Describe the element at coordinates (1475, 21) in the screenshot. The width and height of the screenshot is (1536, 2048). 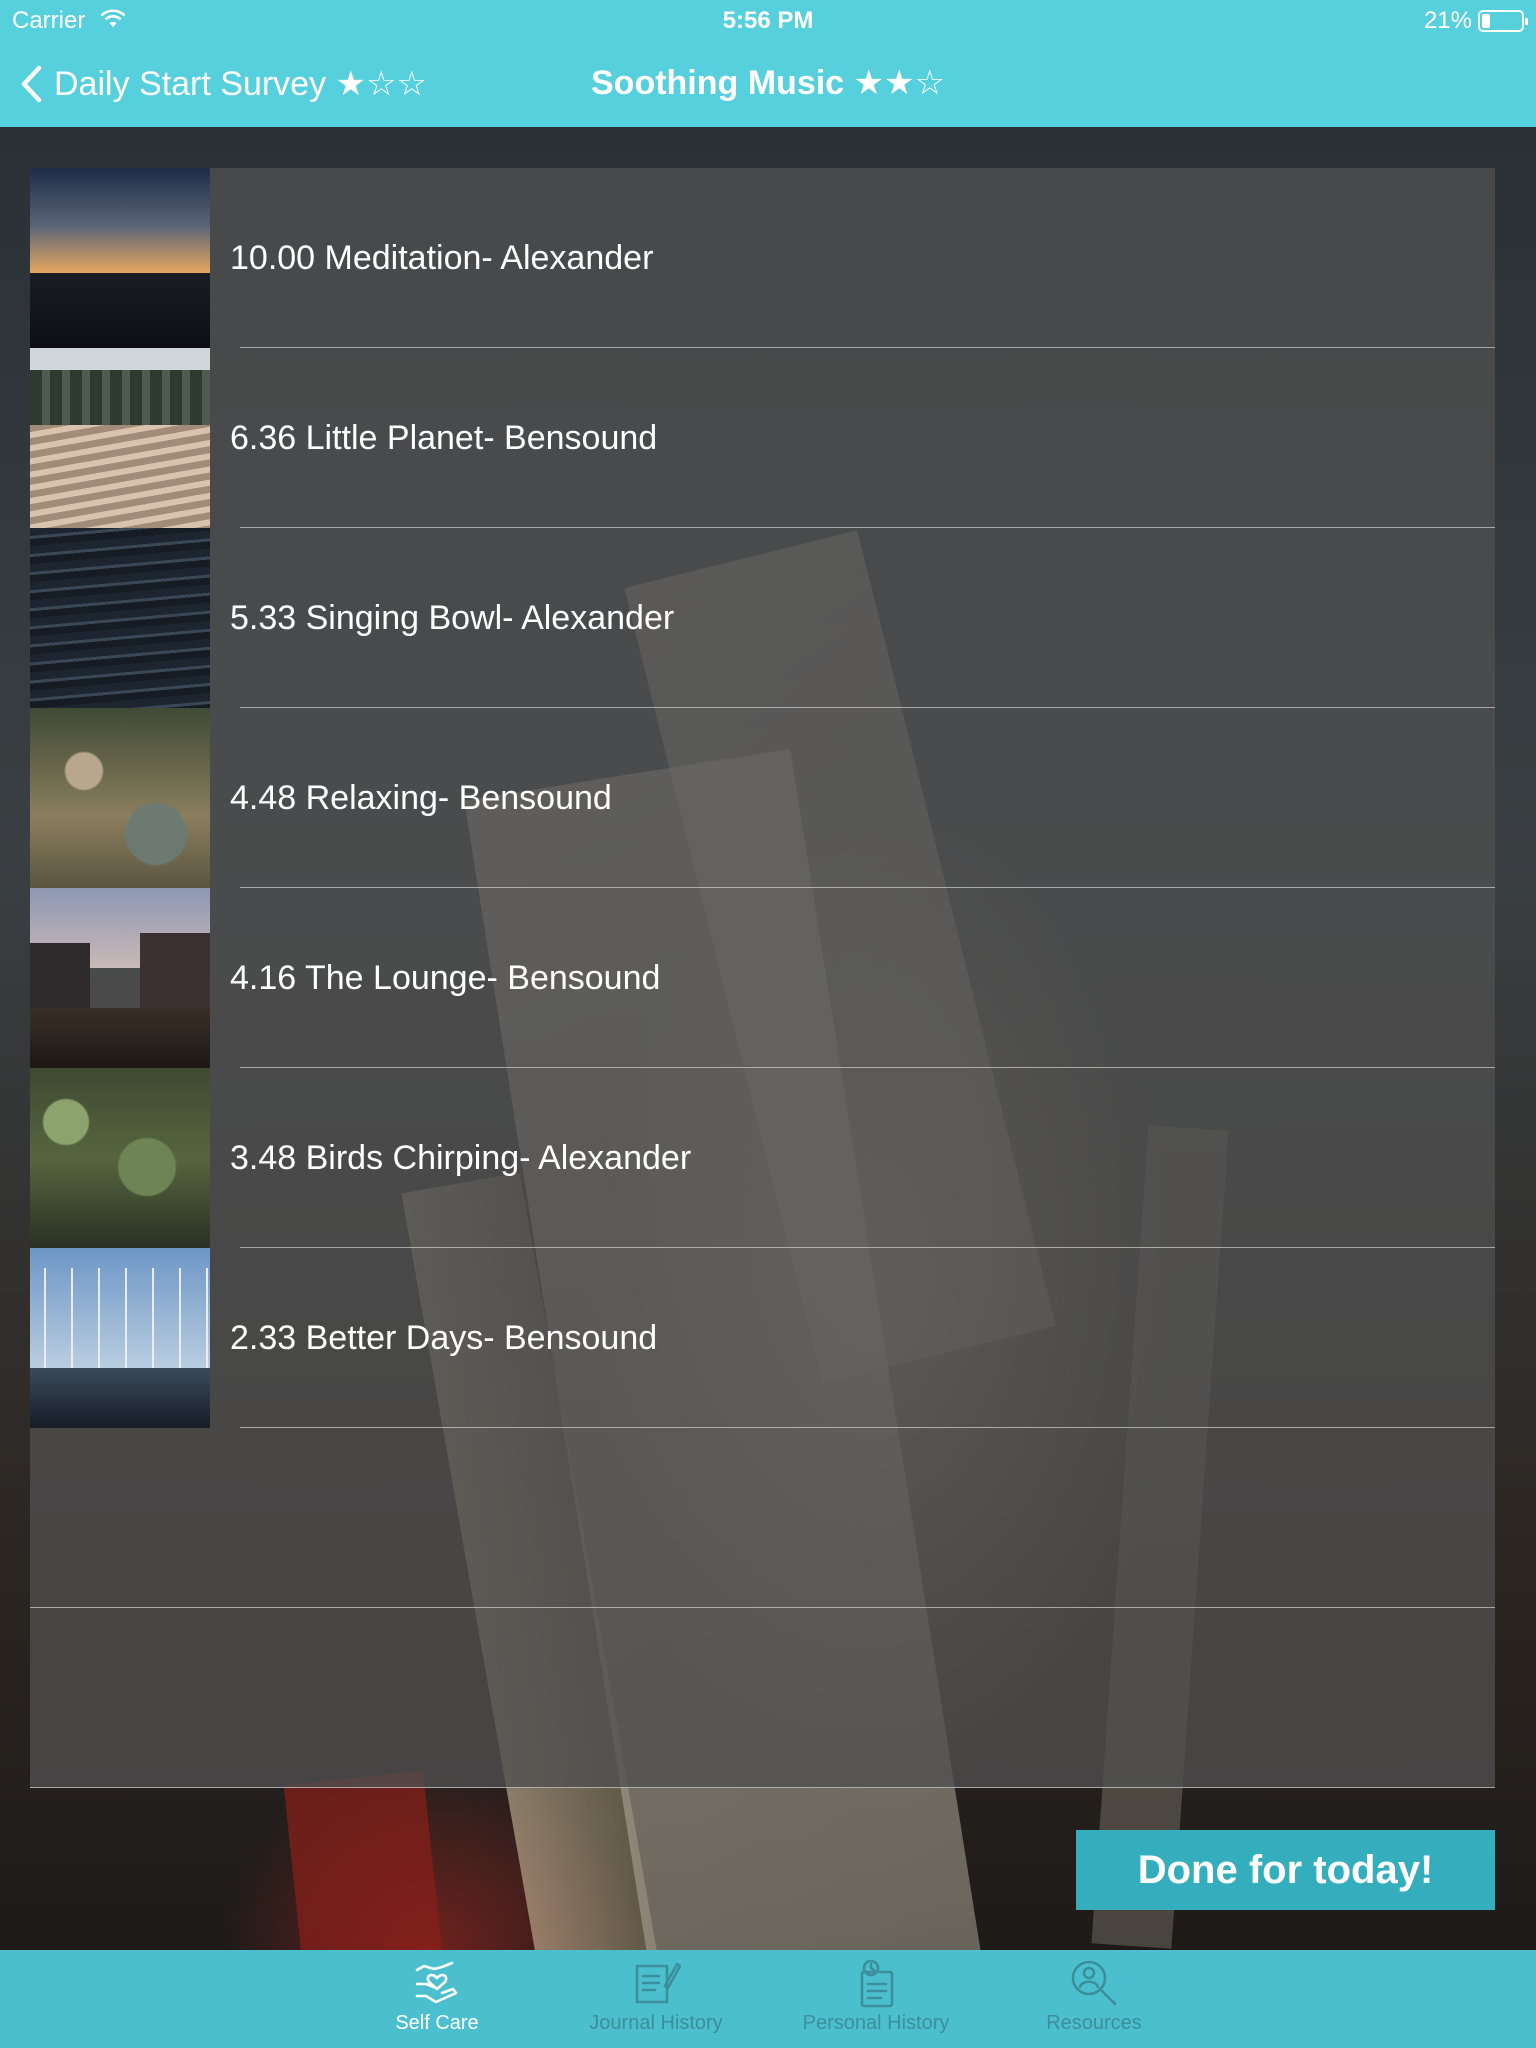
I see `battery-status: 21%` at that location.